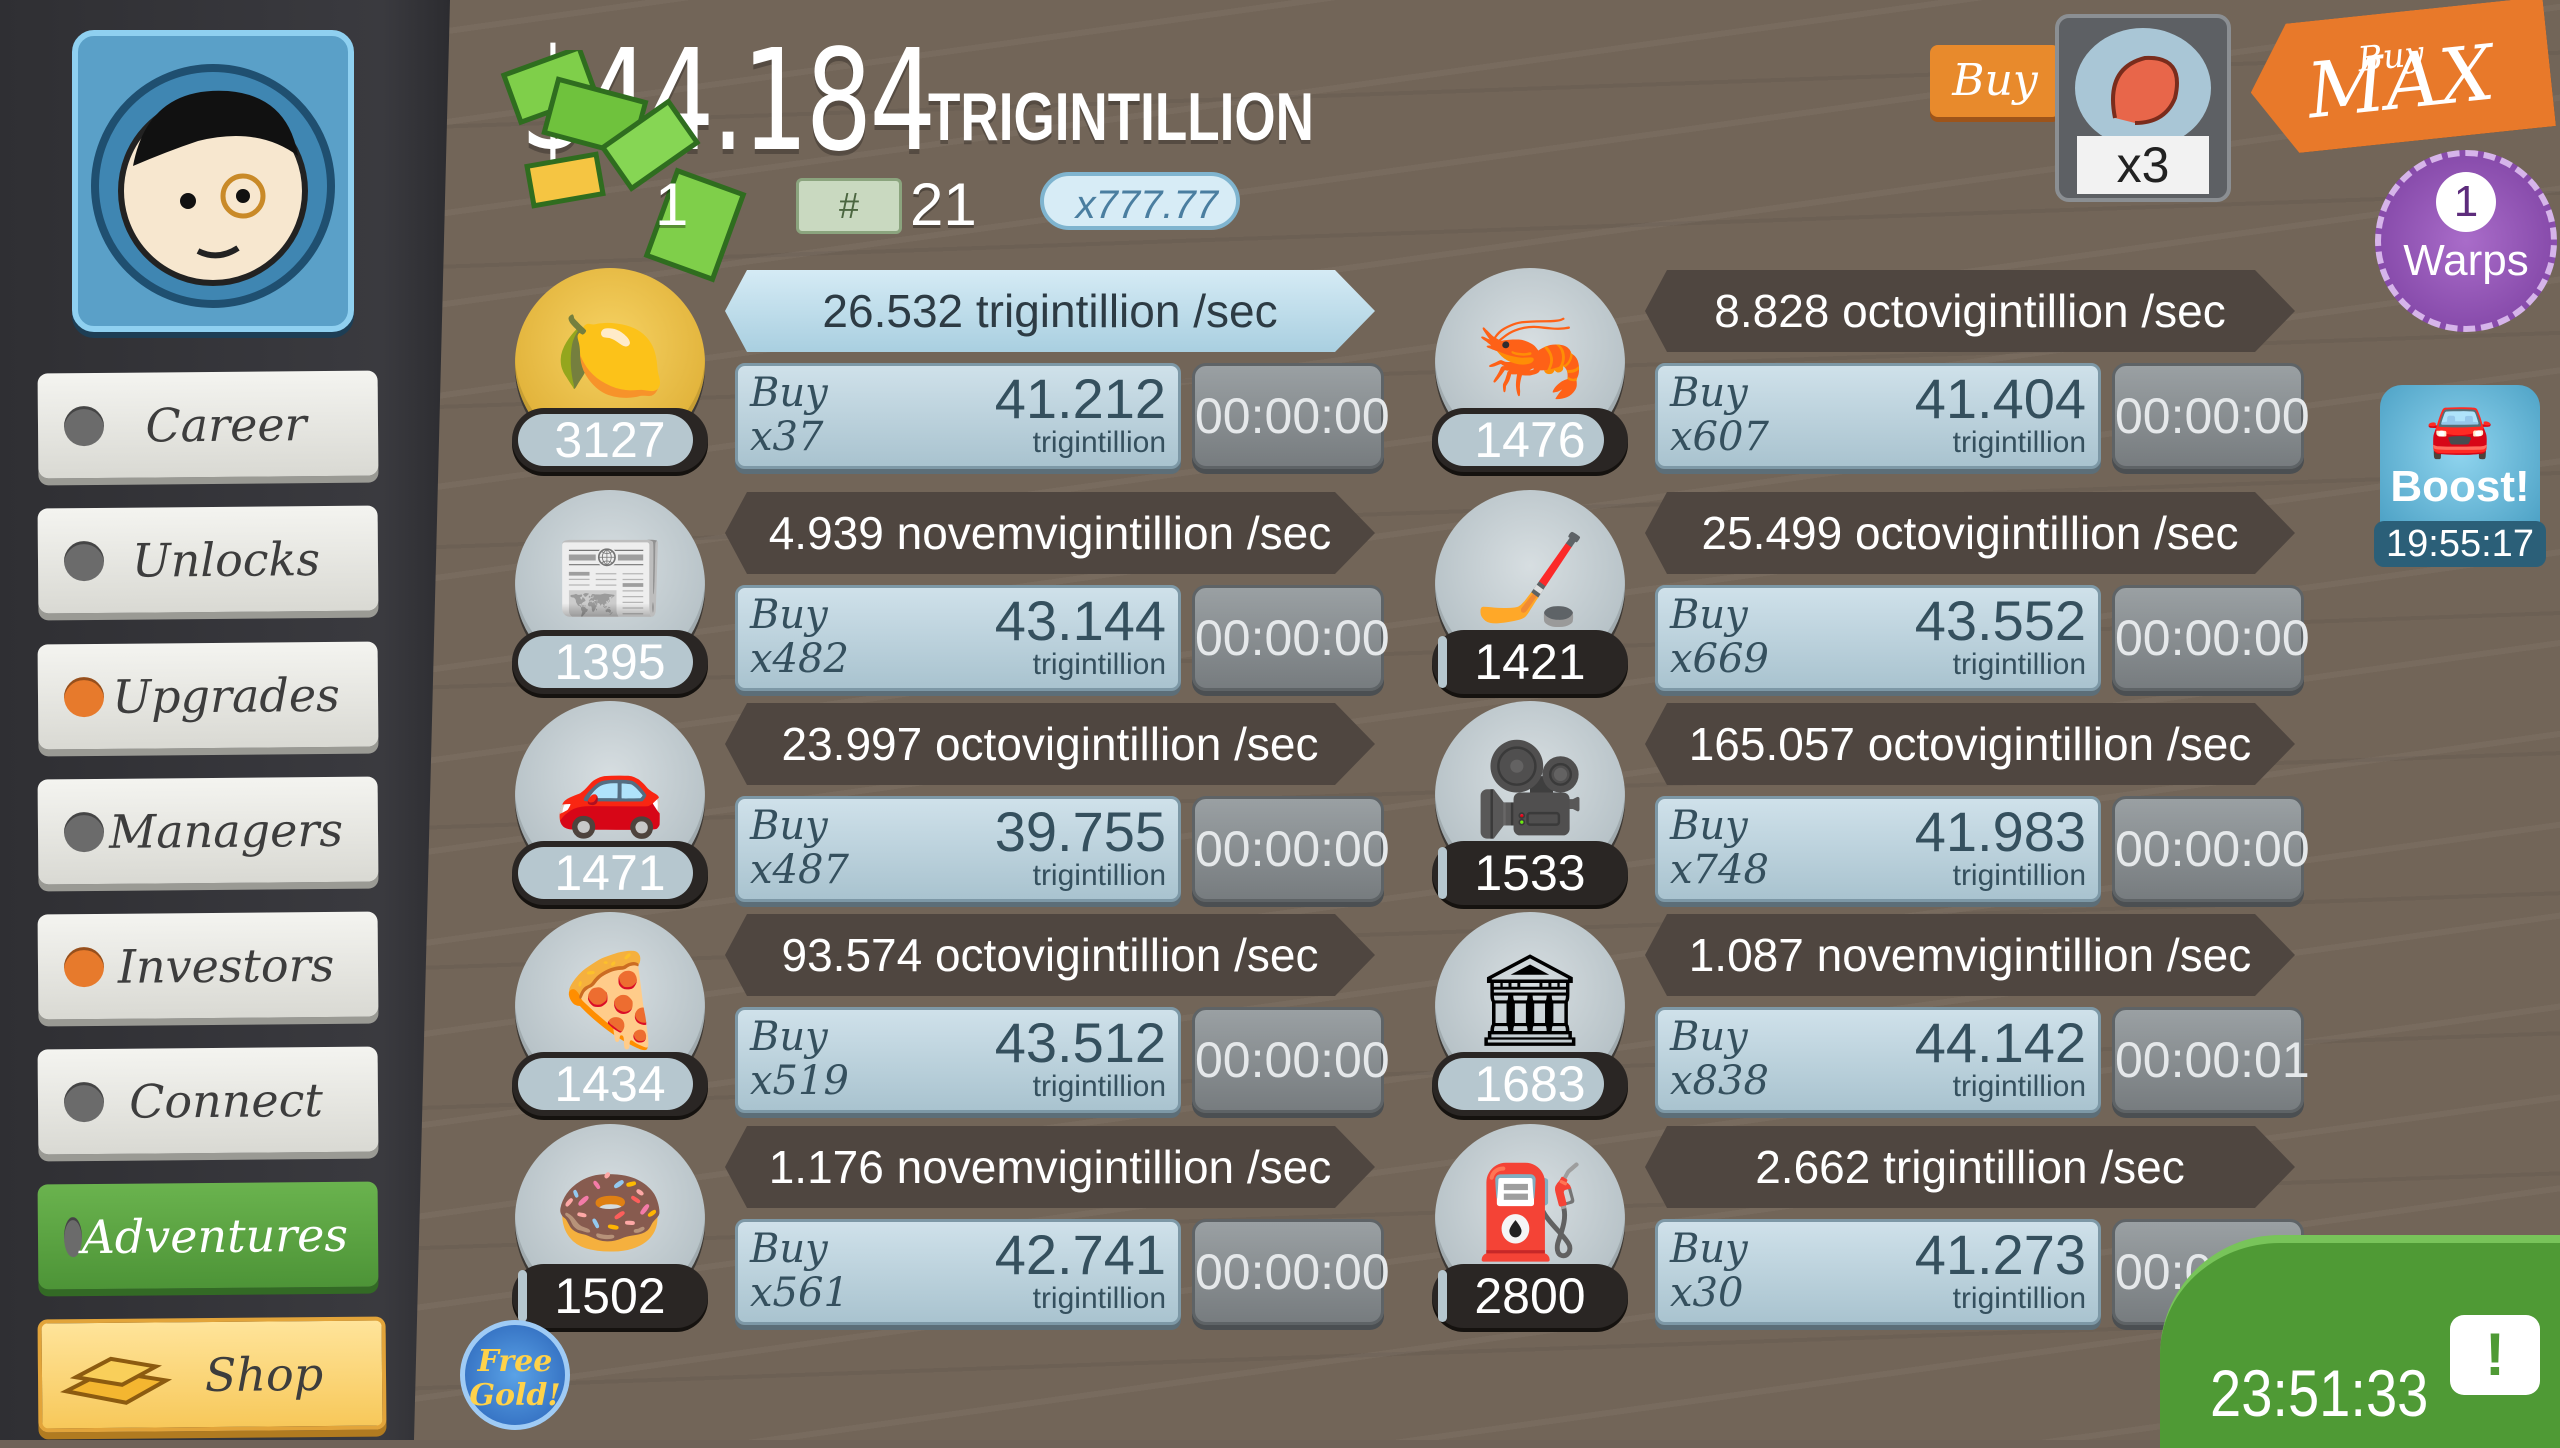 Image resolution: width=2560 pixels, height=1448 pixels. I want to click on warps-label: Warps, so click(2466, 260).